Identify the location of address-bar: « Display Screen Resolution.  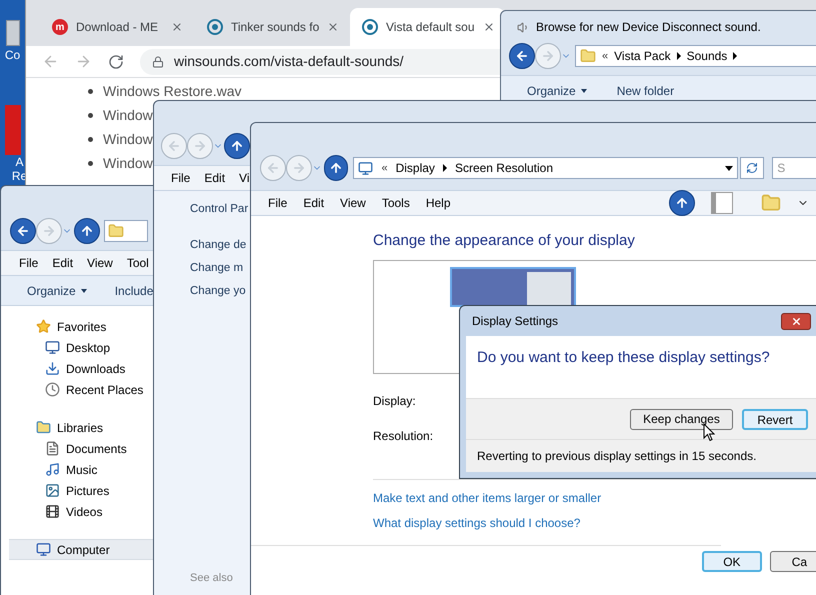
(545, 168).